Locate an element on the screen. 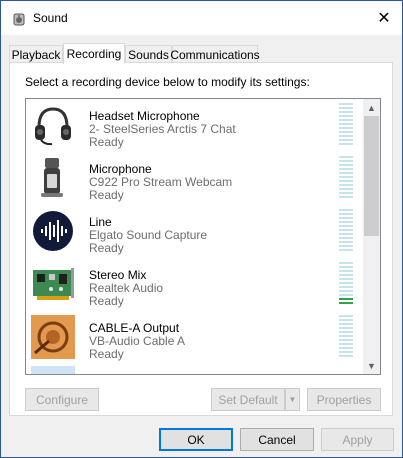 The height and width of the screenshot is (458, 403). device-item: Microphone C922 Pro Stream Webcam Ready is located at coordinates (195, 178).